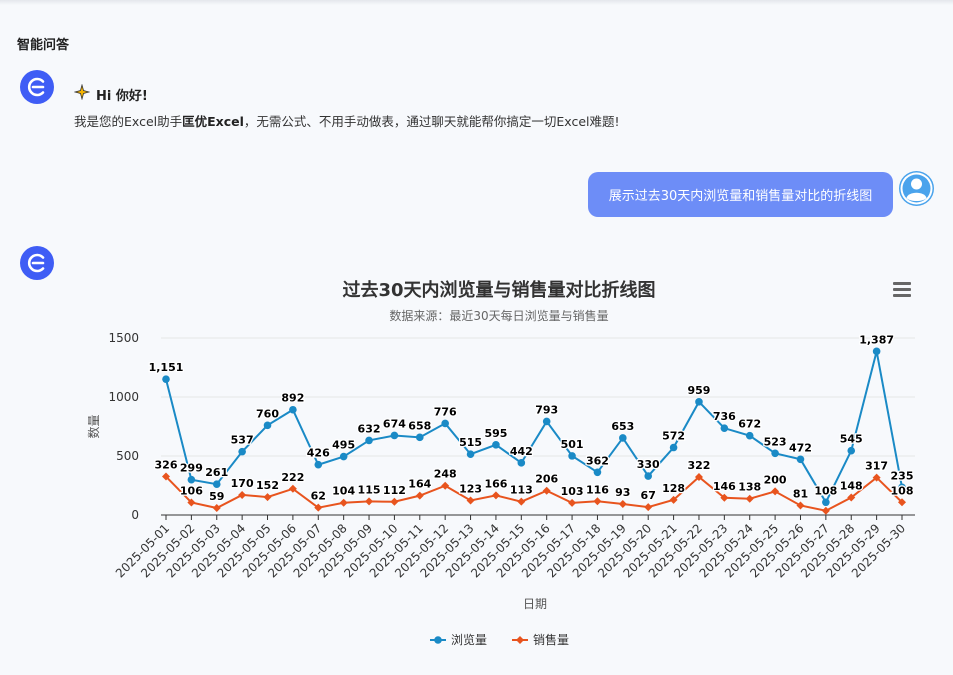 The height and width of the screenshot is (675, 953). What do you see at coordinates (698, 465) in the screenshot?
I see `data-label: 322` at bounding box center [698, 465].